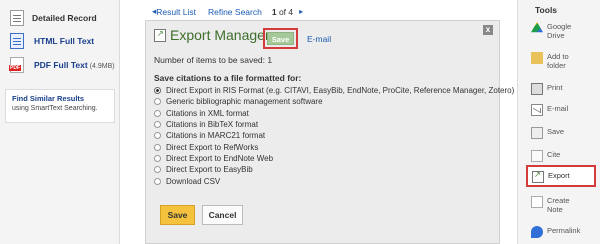 This screenshot has height=244, width=600. What do you see at coordinates (334, 158) in the screenshot?
I see `format-option: Direct Export to EndNote Web` at bounding box center [334, 158].